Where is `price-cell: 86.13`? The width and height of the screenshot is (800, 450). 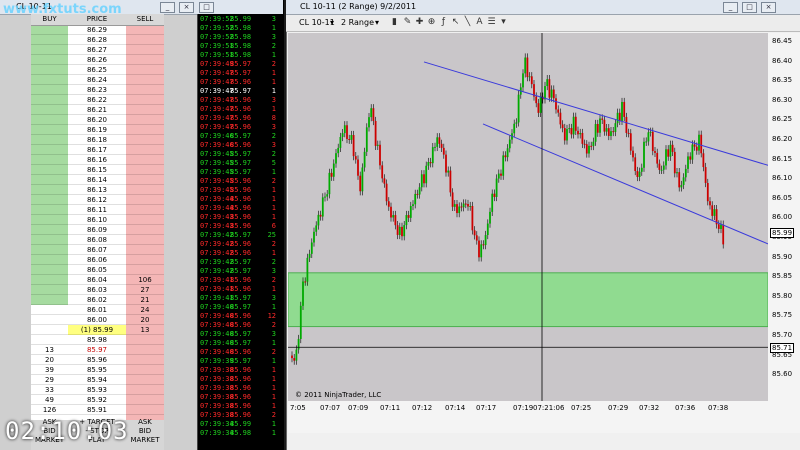 price-cell: 86.13 is located at coordinates (97, 190).